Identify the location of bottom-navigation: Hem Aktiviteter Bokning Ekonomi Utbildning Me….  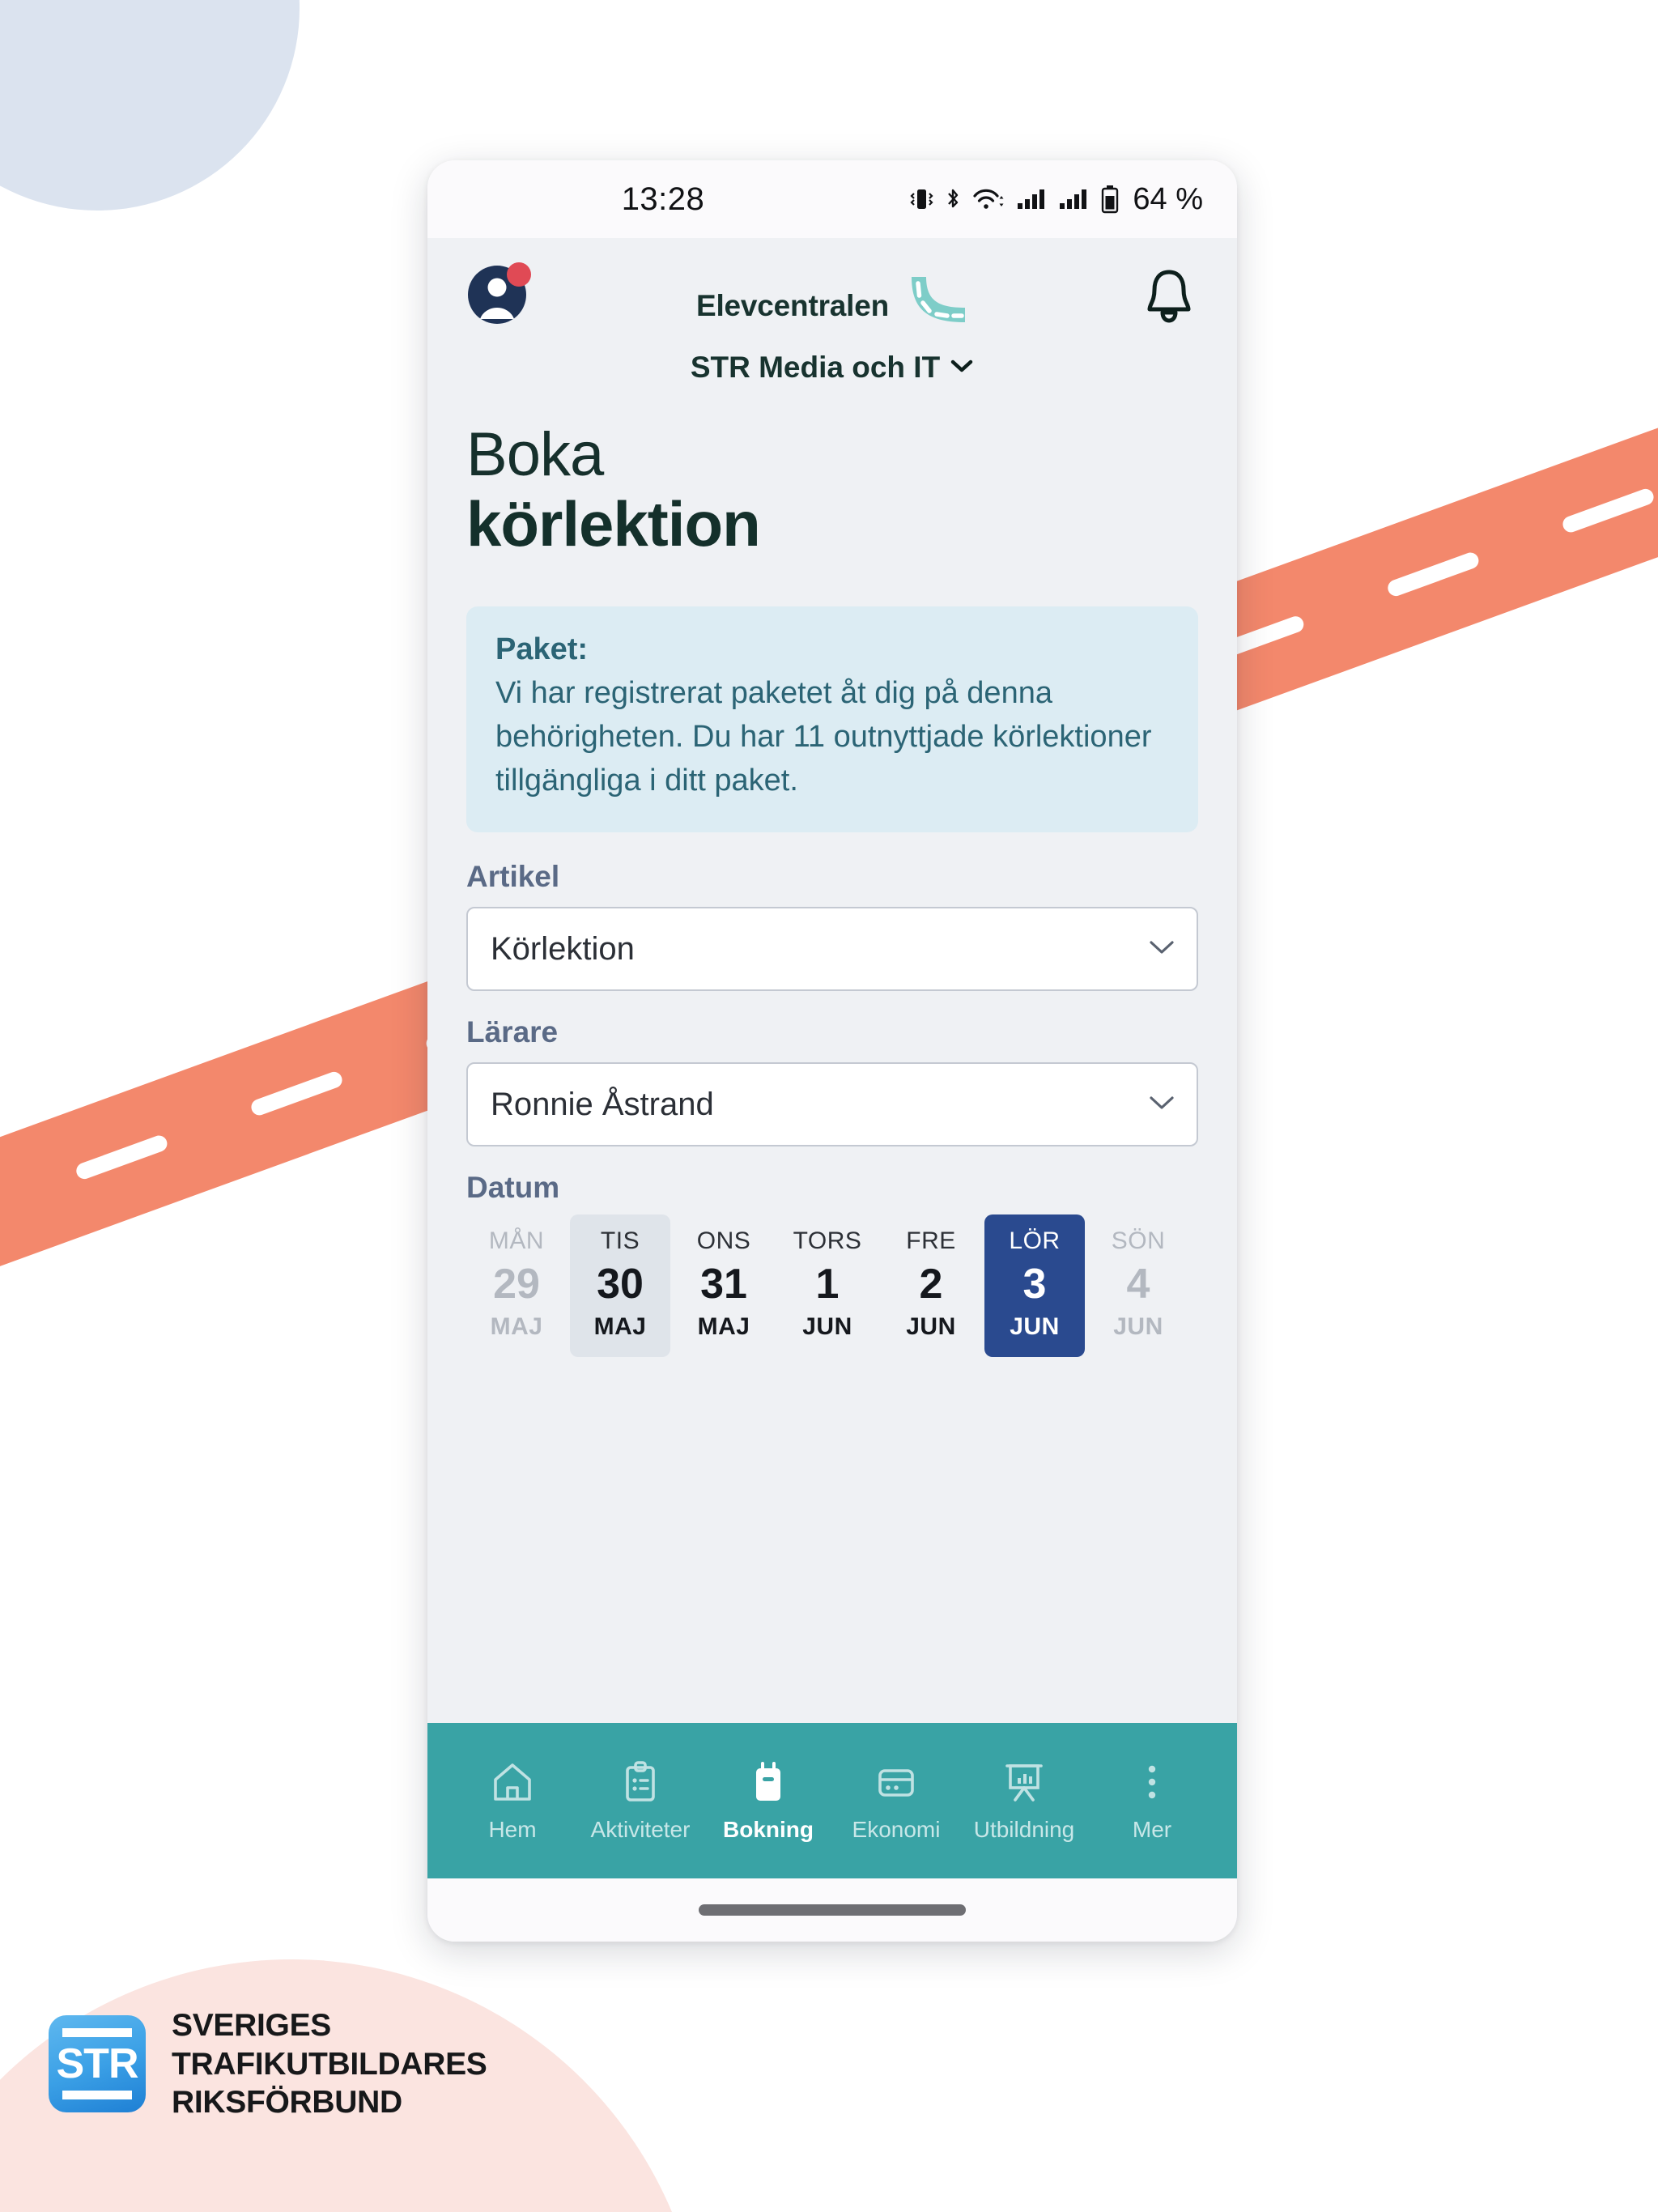
(832, 1800).